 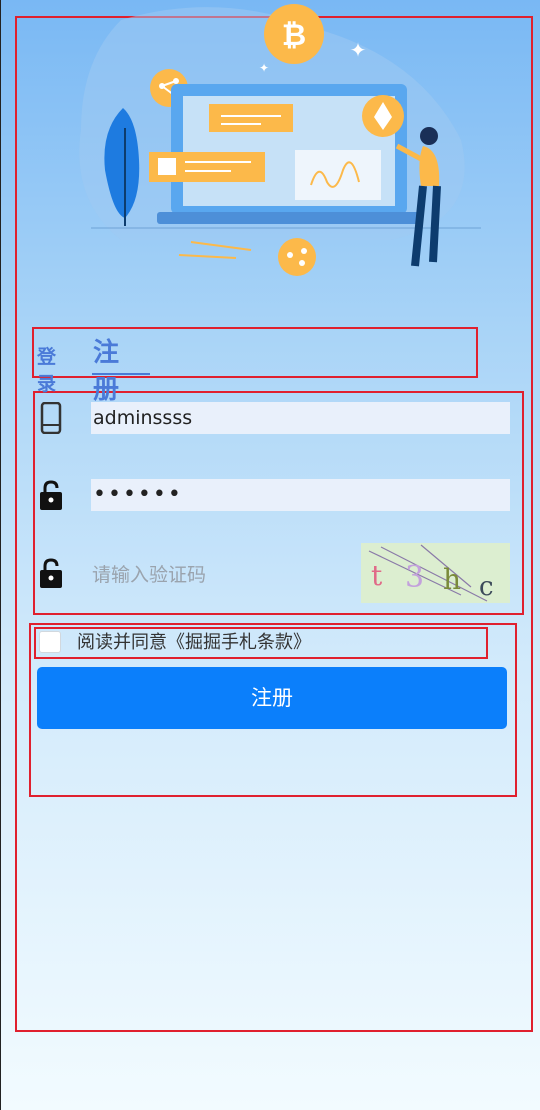 I want to click on agreement-checkbox, so click(x=50, y=642).